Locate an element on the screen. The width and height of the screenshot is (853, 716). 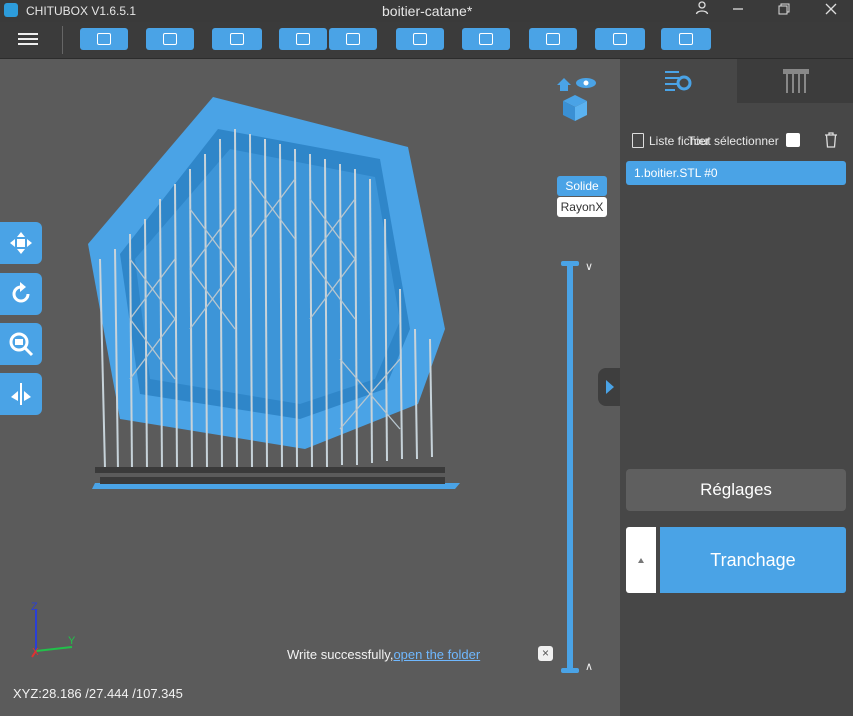
trash-icon is located at coordinates (831, 140).